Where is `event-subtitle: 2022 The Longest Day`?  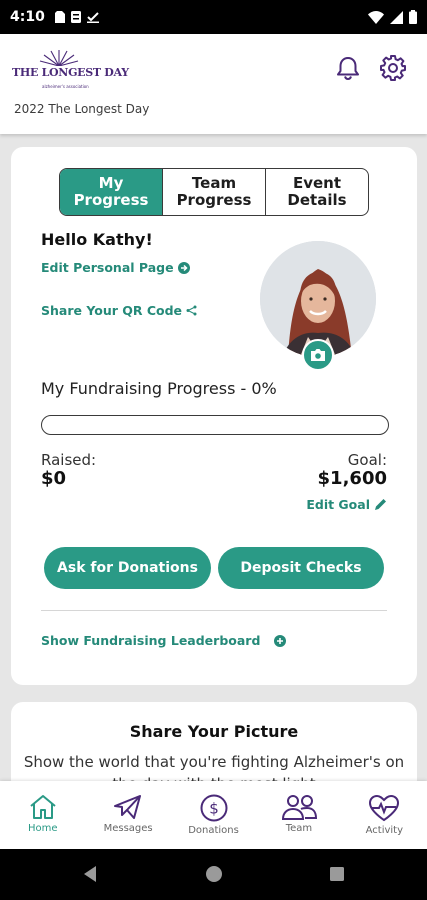
event-subtitle: 2022 The Longest Day is located at coordinates (82, 109).